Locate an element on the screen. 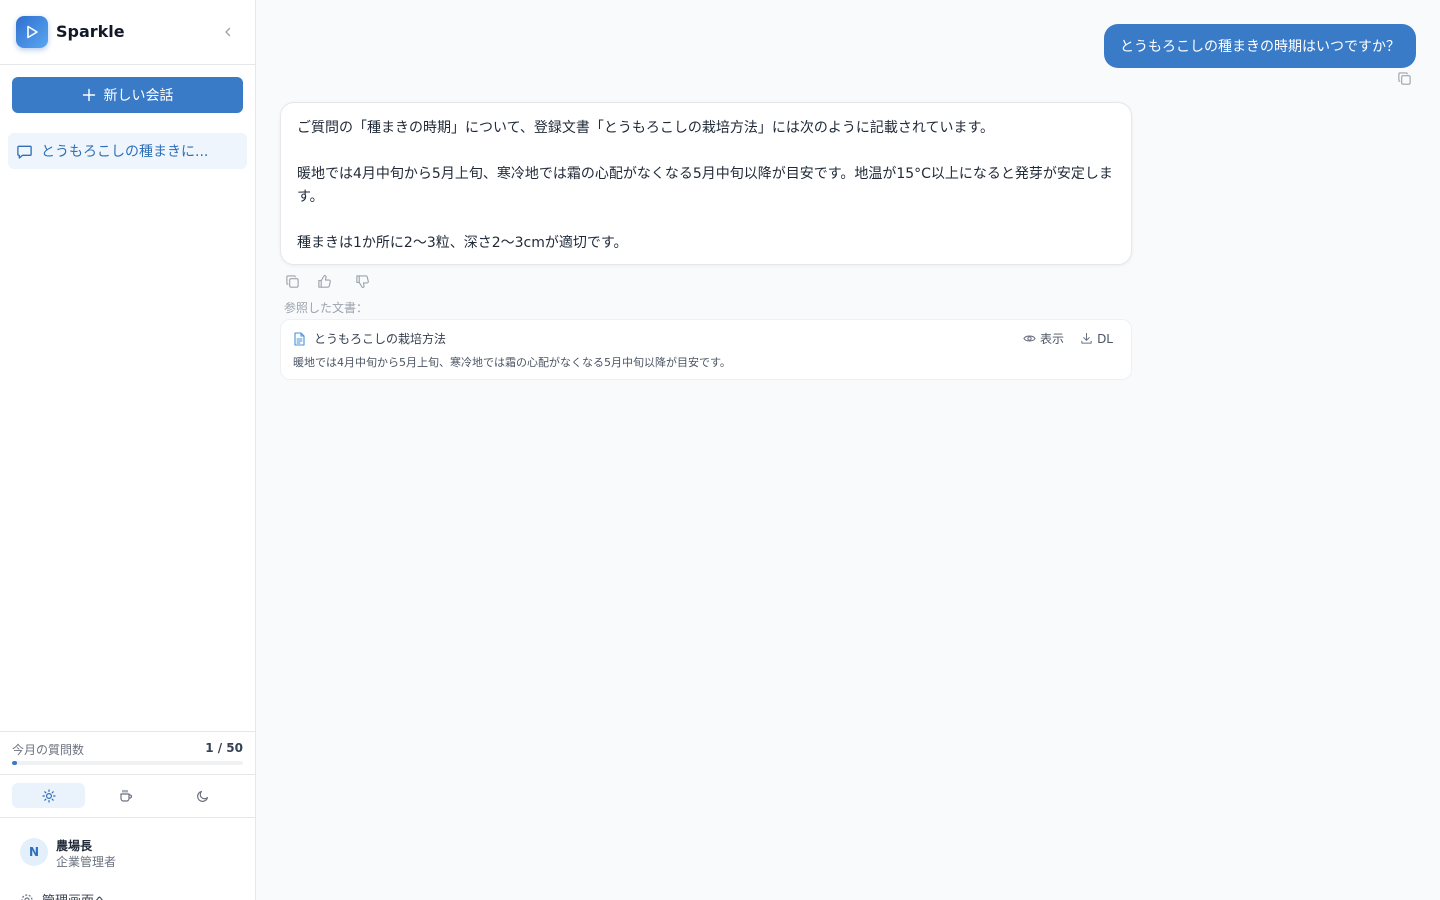  admin-link: 管理画面へ is located at coordinates (63, 895).